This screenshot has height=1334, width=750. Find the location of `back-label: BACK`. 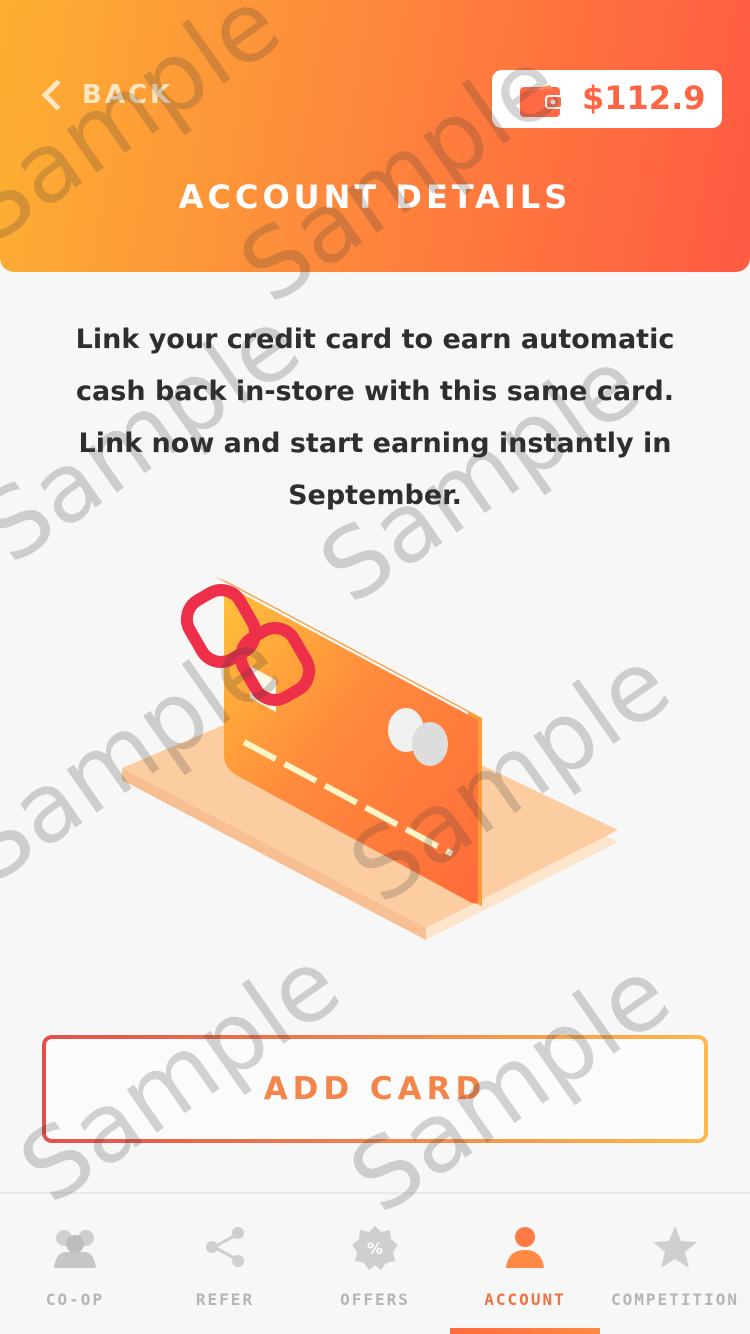

back-label: BACK is located at coordinates (128, 95).